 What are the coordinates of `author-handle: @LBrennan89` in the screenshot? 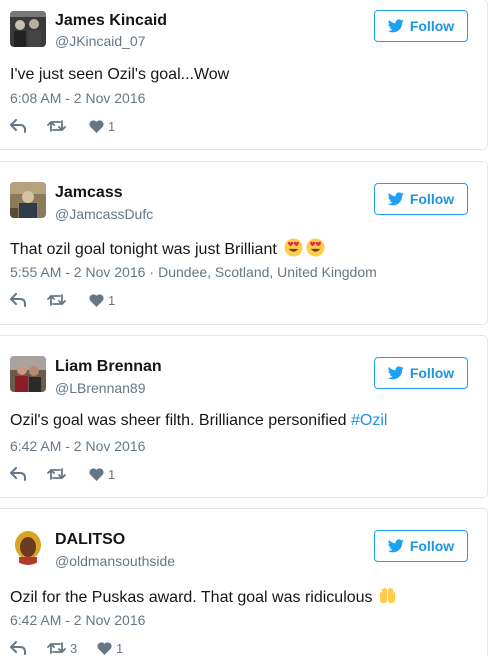 It's located at (100, 388).